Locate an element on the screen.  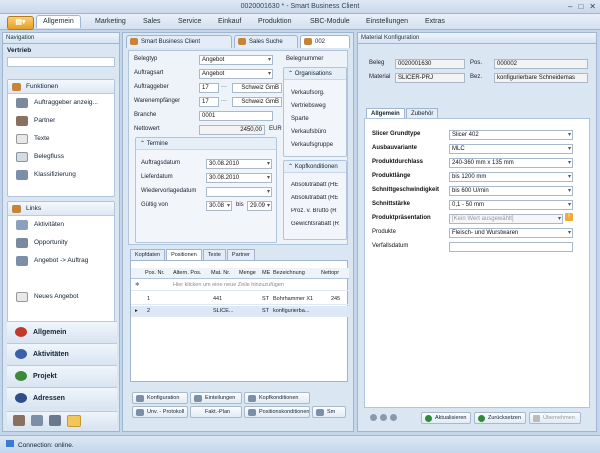
col-bezeichnung: Bezeichnung is located at coordinates (289, 273).